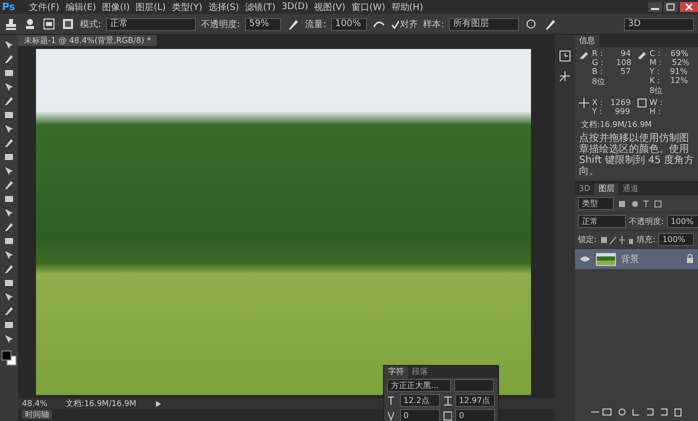 Image resolution: width=698 pixels, height=421 pixels. Describe the element at coordinates (655, 71) in the screenshot. I see `channel-label: Y :` at that location.